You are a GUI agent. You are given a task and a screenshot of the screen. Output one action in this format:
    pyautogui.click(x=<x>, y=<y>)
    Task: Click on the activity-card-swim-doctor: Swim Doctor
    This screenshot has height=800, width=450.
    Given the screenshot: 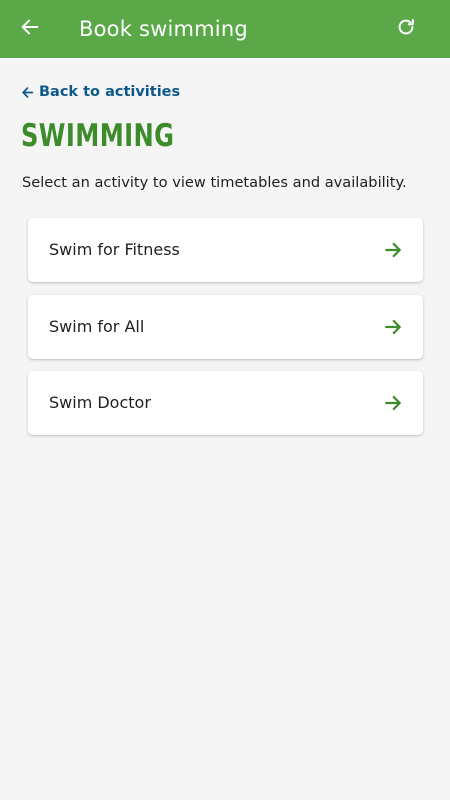 What is the action you would take?
    pyautogui.click(x=225, y=403)
    